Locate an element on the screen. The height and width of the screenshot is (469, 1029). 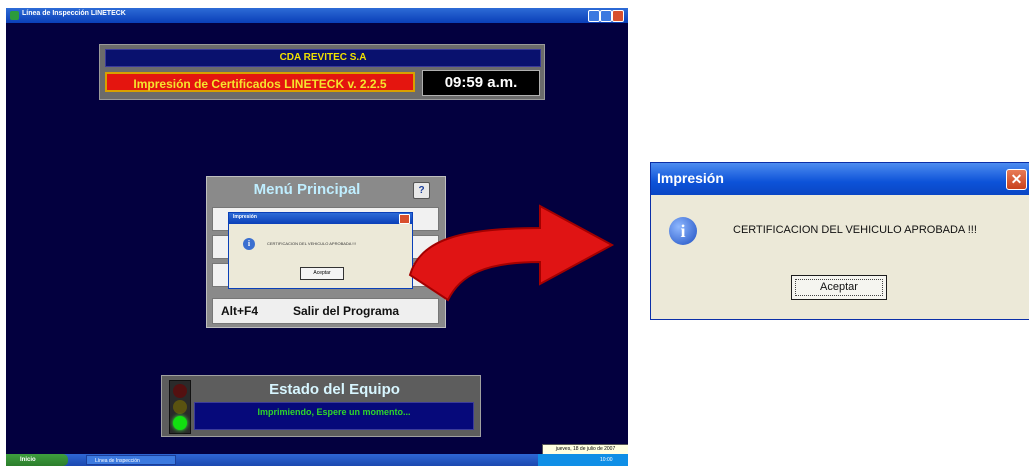
dialog-titlebar: Impresión ✕ is located at coordinates (840, 179).